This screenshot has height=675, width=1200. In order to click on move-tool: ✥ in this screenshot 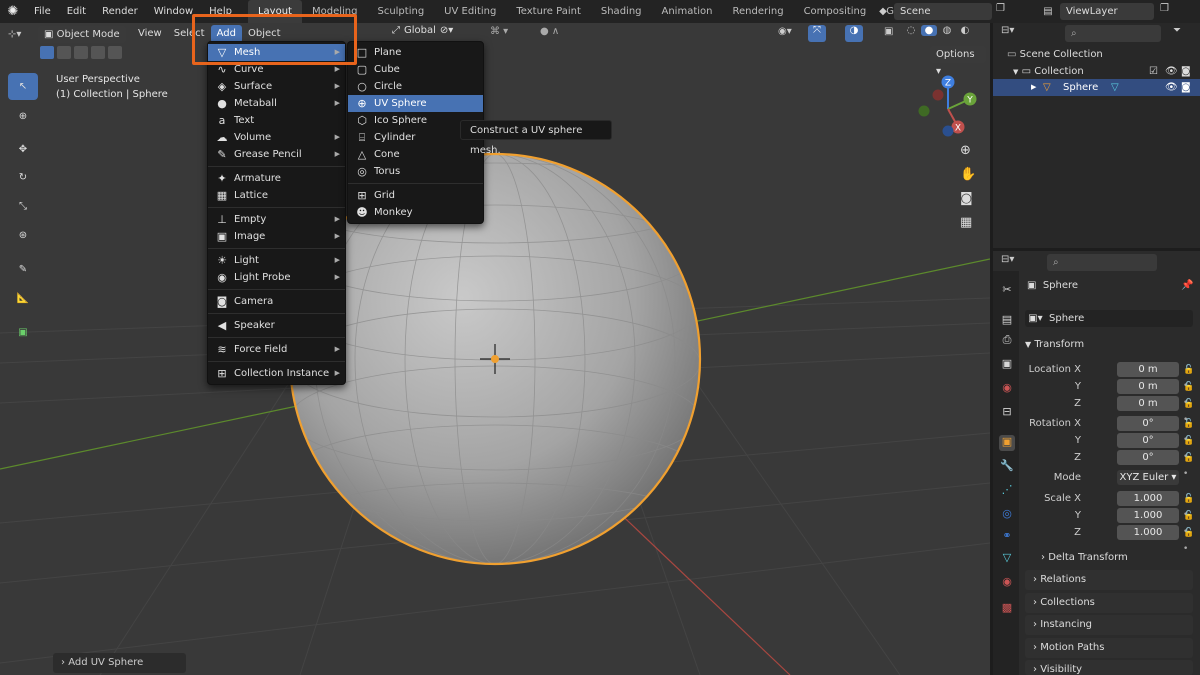, I will do `click(23, 149)`.